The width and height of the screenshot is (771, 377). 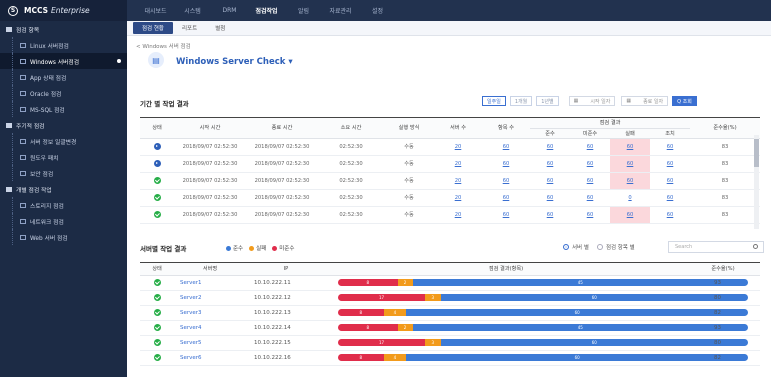 What do you see at coordinates (290, 62) in the screenshot?
I see `chevron-down-icon: ▾` at bounding box center [290, 62].